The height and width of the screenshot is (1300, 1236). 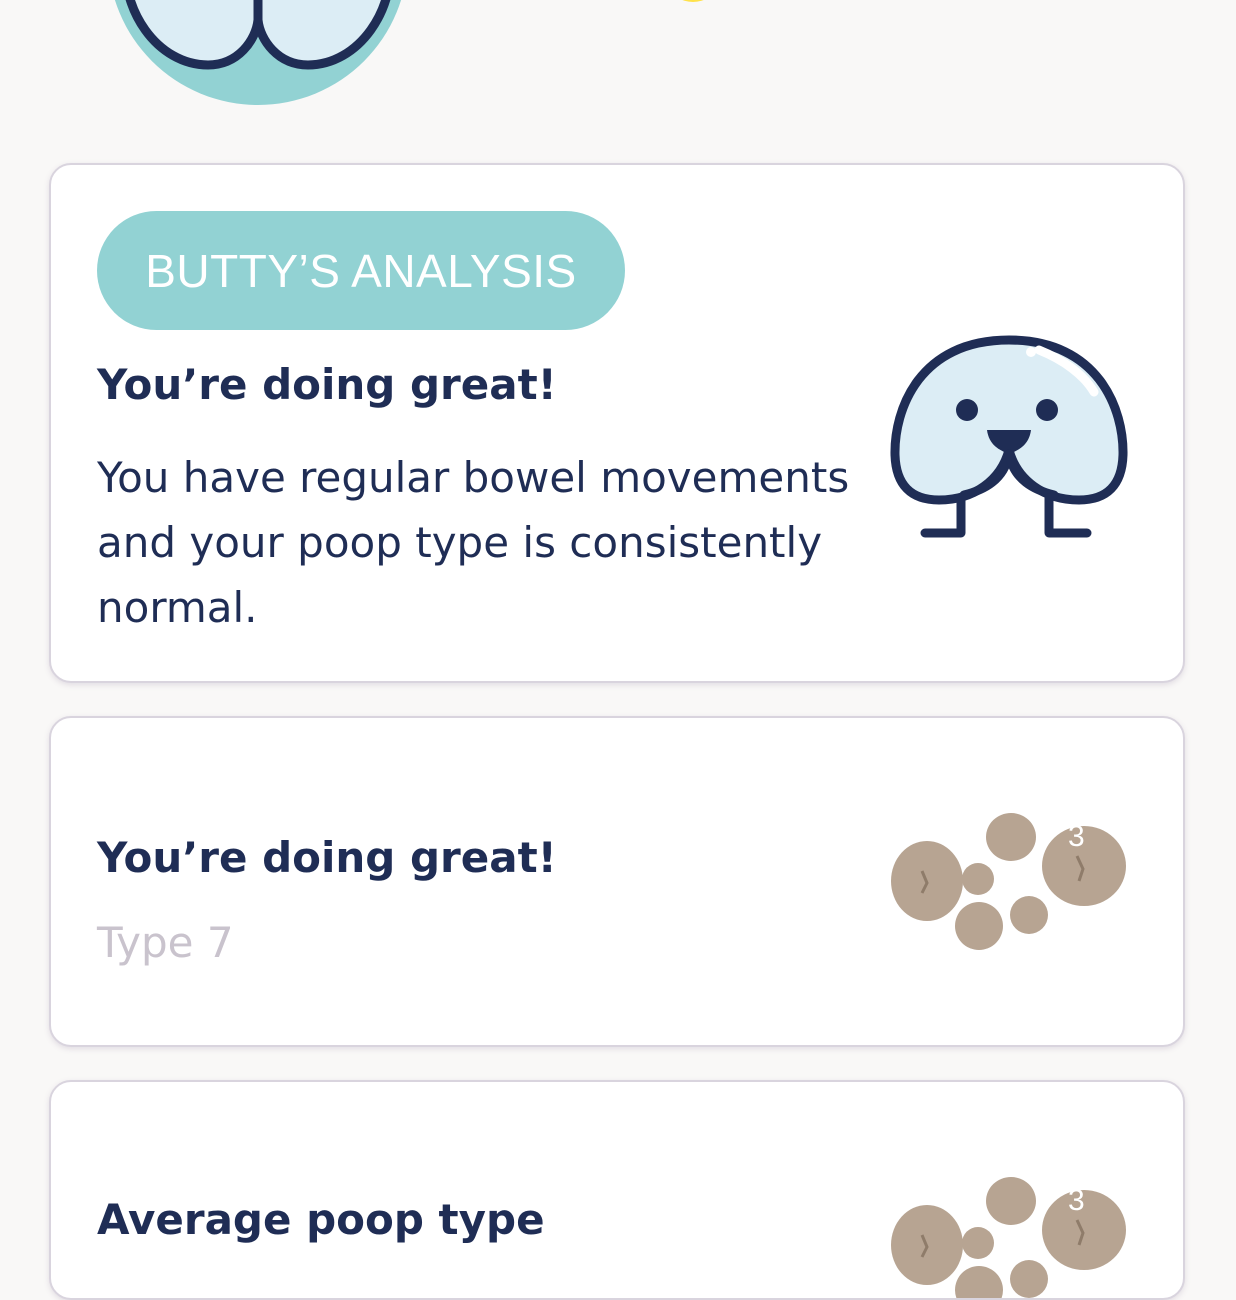 What do you see at coordinates (165, 942) in the screenshot?
I see `poop-type-label: Type 7` at bounding box center [165, 942].